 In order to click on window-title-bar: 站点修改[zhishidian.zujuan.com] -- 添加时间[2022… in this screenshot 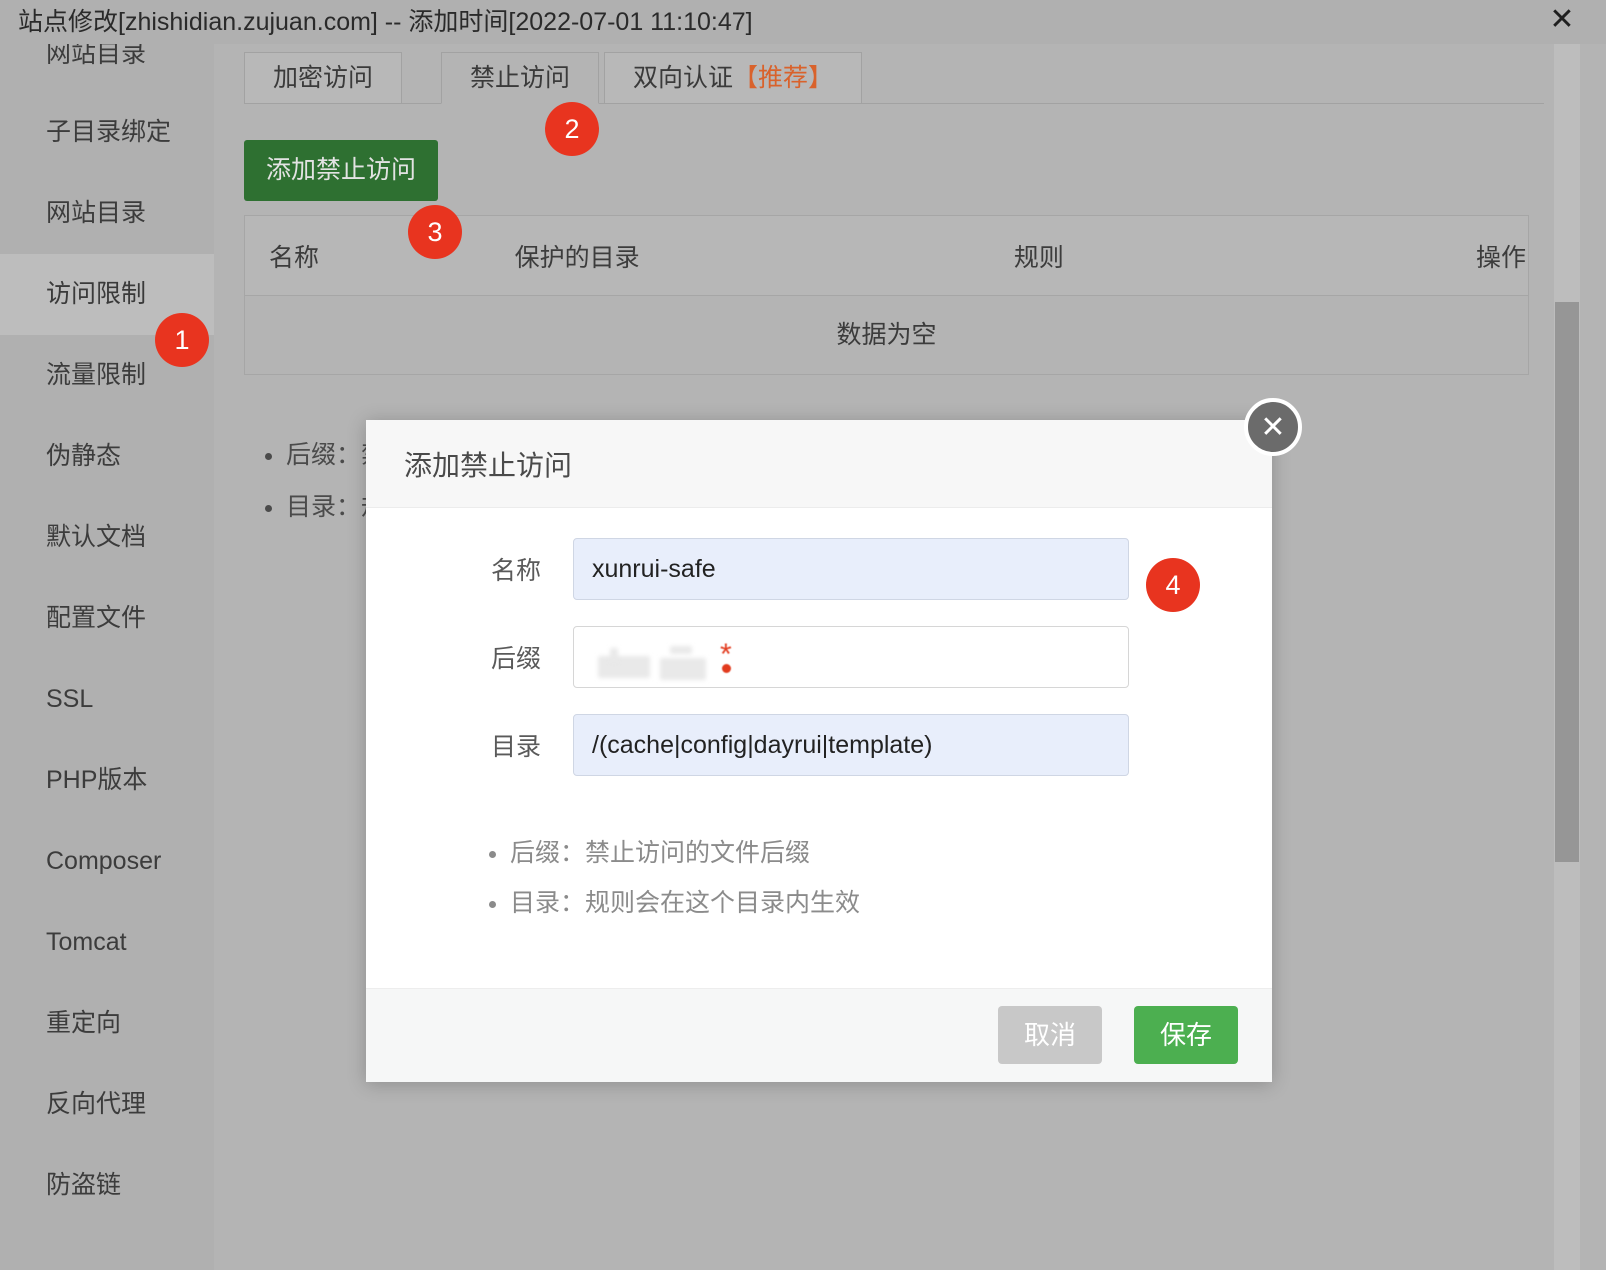, I will do `click(803, 22)`.